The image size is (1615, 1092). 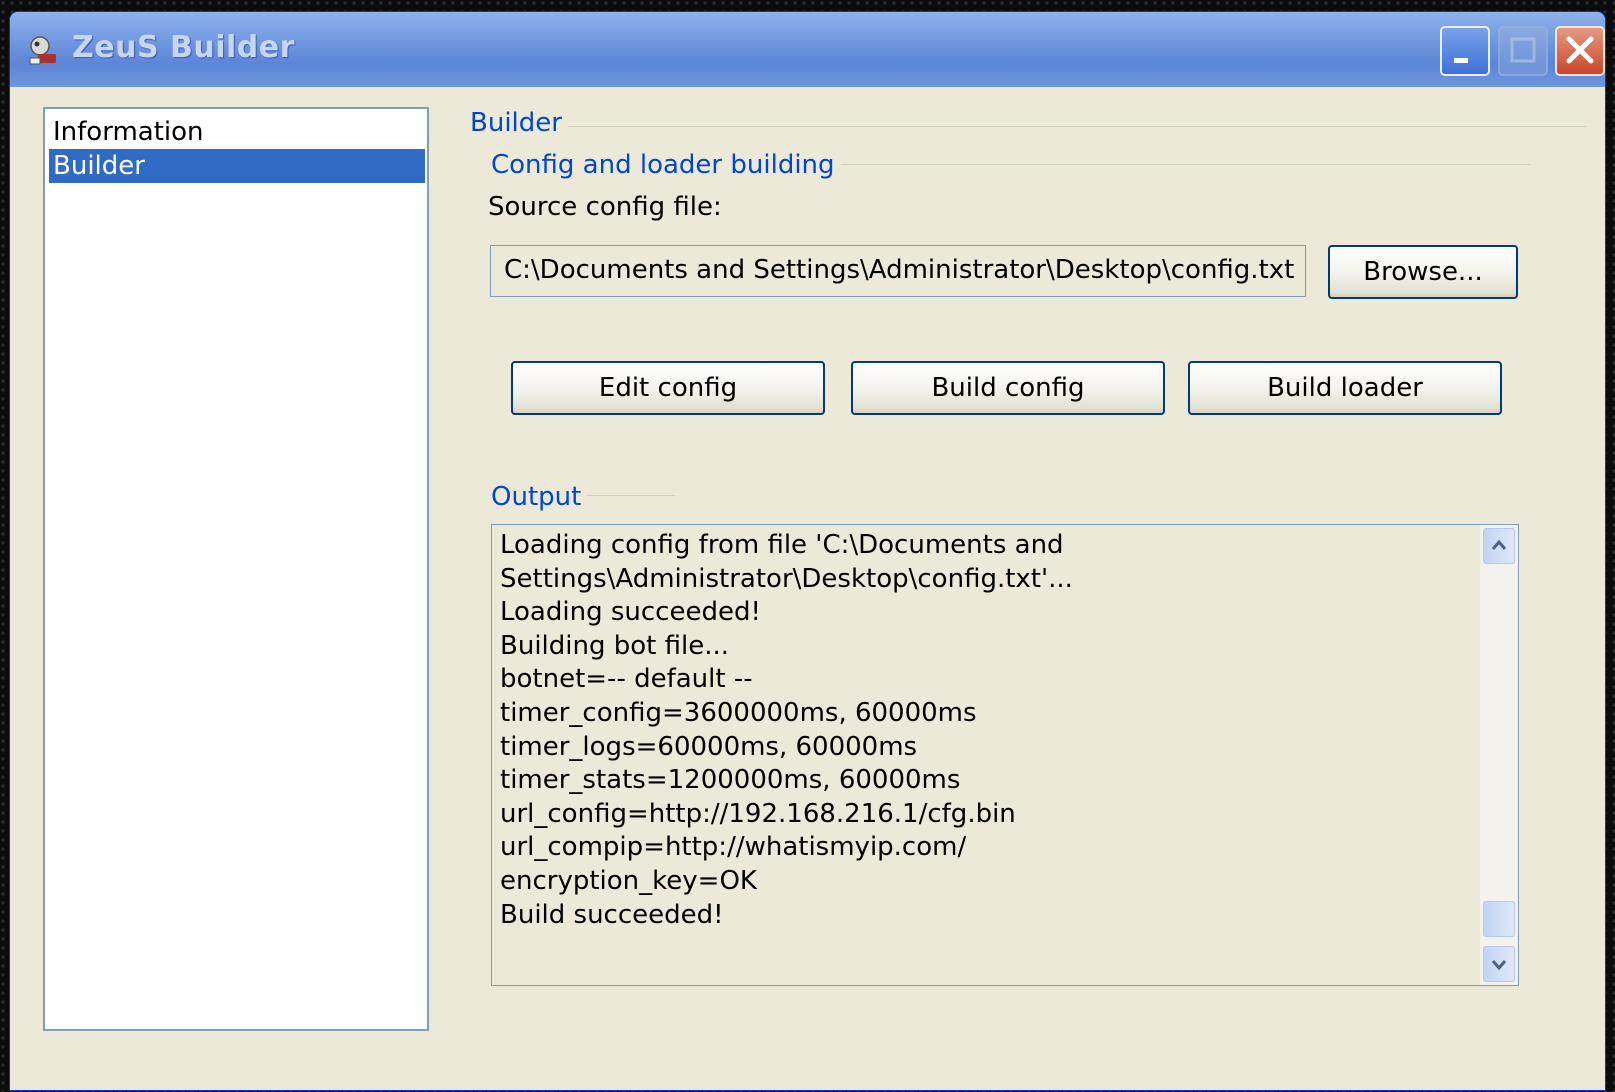 I want to click on scroll-up-button, so click(x=1499, y=546).